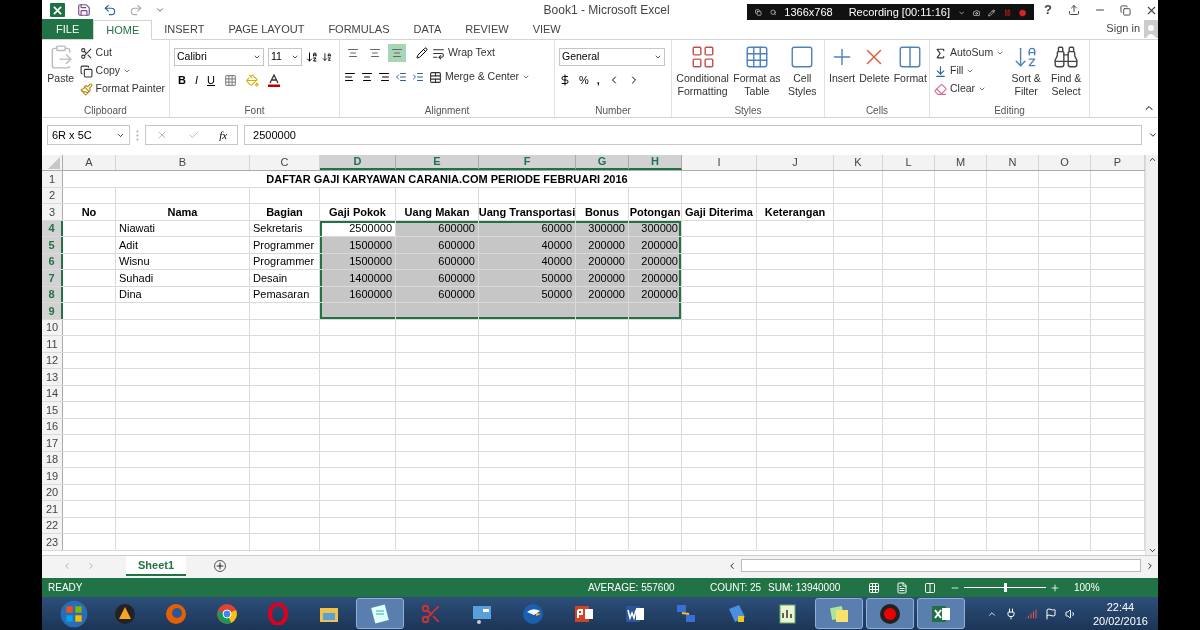 The image size is (1200, 630). Describe the element at coordinates (52, 344) in the screenshot. I see `row-header: 11` at that location.